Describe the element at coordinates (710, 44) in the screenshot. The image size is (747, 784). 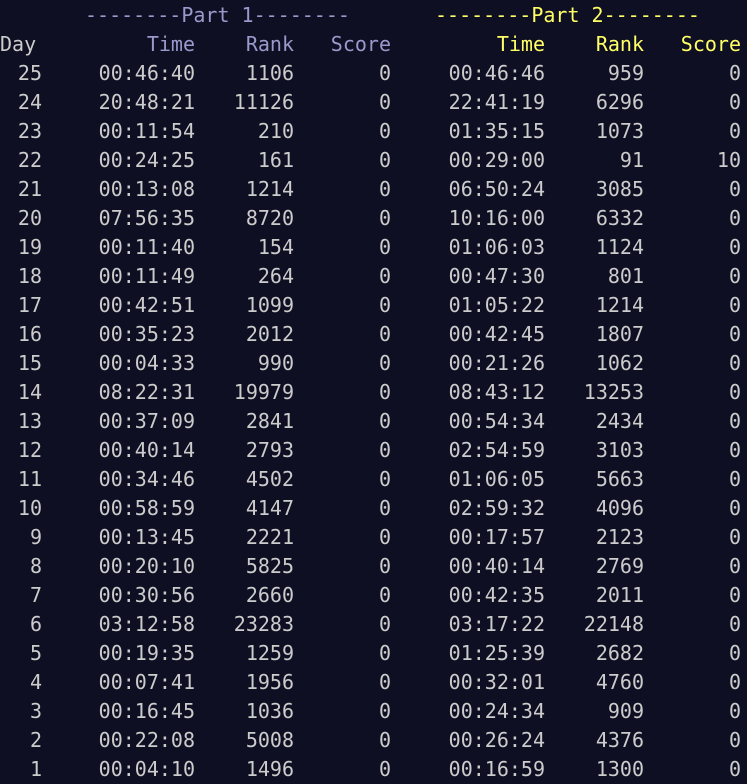
I see `part2-score-header: Score` at that location.